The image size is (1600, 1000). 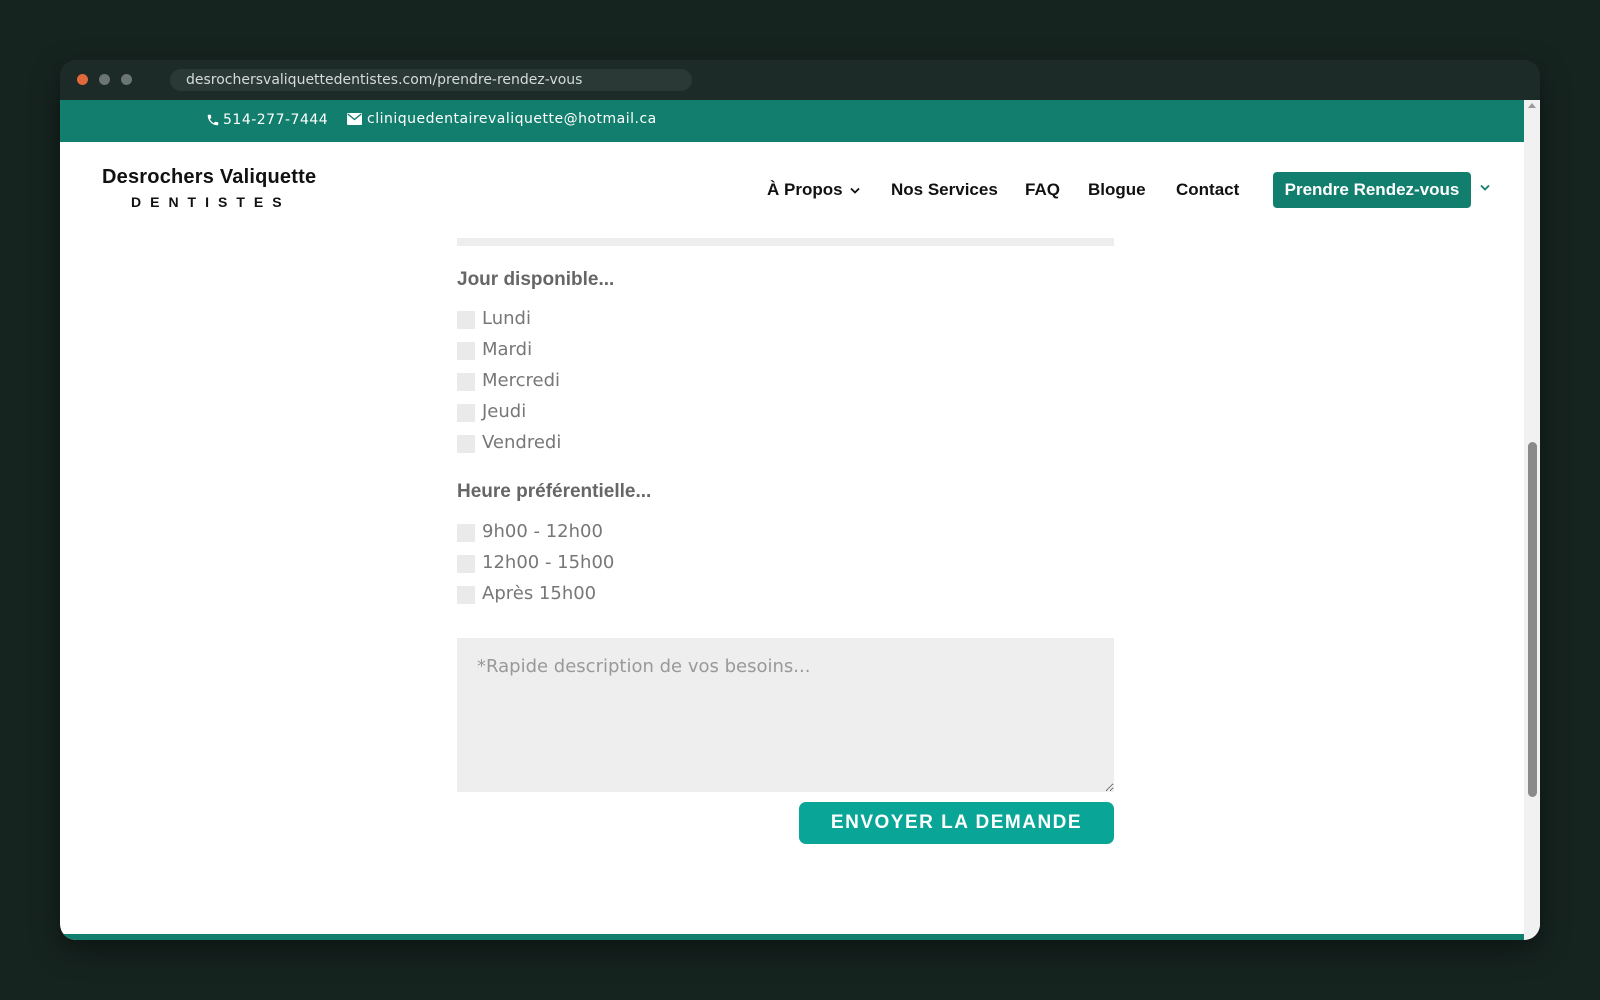 I want to click on day-option-label: Lundi, so click(x=506, y=318).